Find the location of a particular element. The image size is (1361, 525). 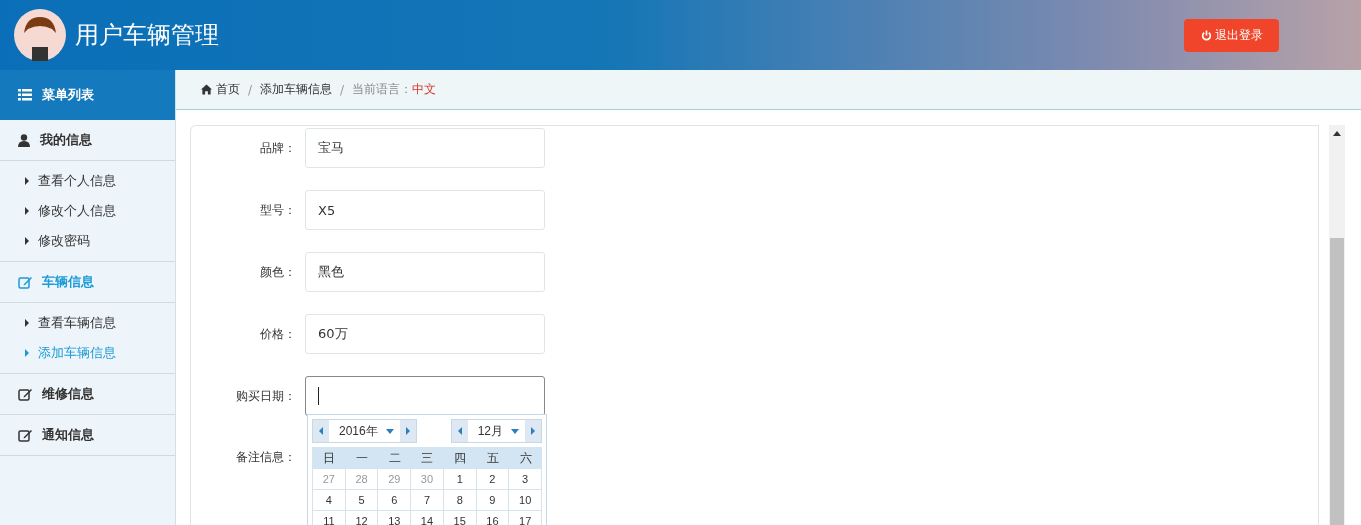

day-cell: 15 is located at coordinates (460, 518).